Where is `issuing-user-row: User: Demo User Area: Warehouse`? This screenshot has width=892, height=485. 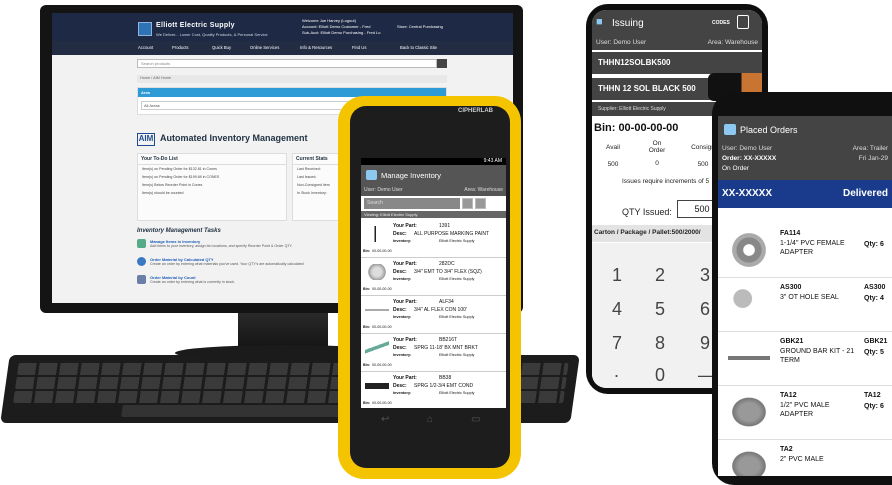
issuing-user-row: User: Demo User Area: Warehouse is located at coordinates (677, 43).